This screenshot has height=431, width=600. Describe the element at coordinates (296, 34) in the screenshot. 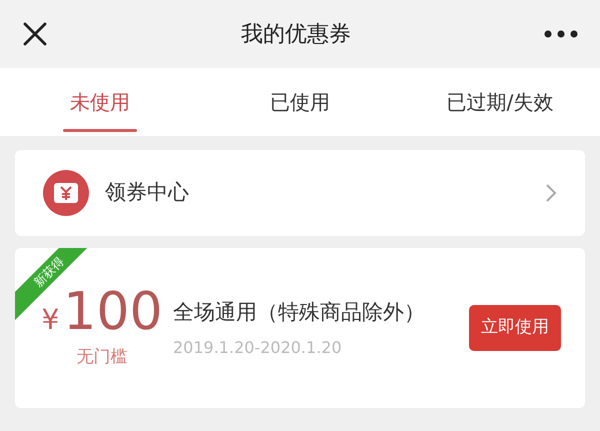

I see `page-title: 我的优惠券` at that location.